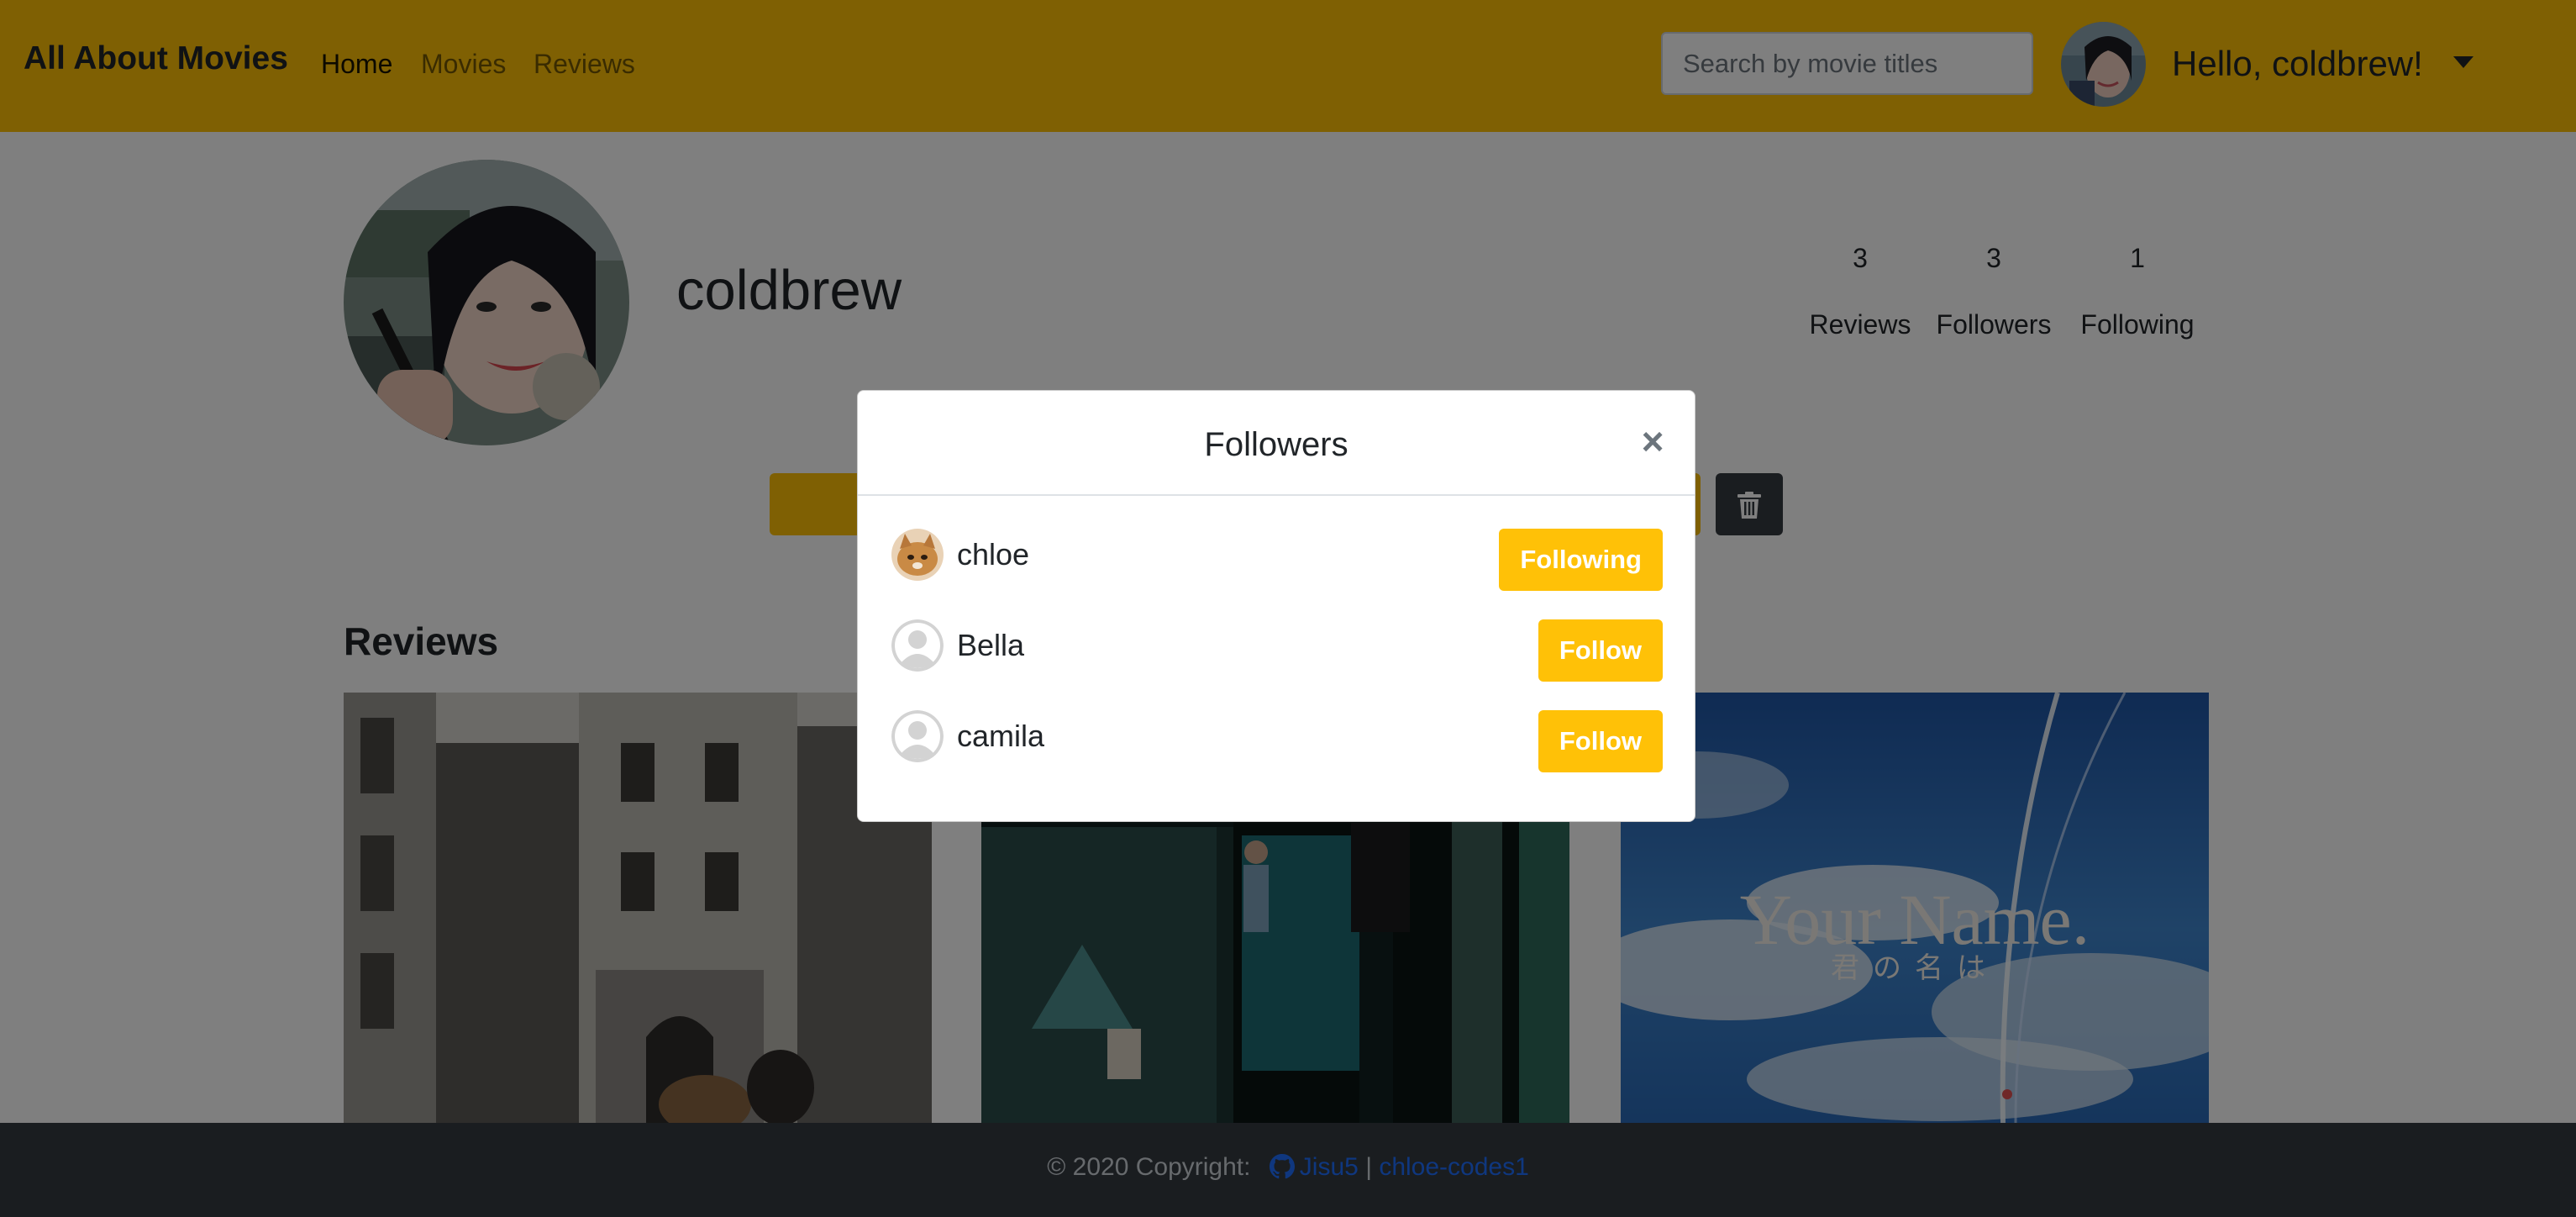 Image resolution: width=2576 pixels, height=1217 pixels. What do you see at coordinates (1581, 560) in the screenshot?
I see `following-button-chloe: Following` at bounding box center [1581, 560].